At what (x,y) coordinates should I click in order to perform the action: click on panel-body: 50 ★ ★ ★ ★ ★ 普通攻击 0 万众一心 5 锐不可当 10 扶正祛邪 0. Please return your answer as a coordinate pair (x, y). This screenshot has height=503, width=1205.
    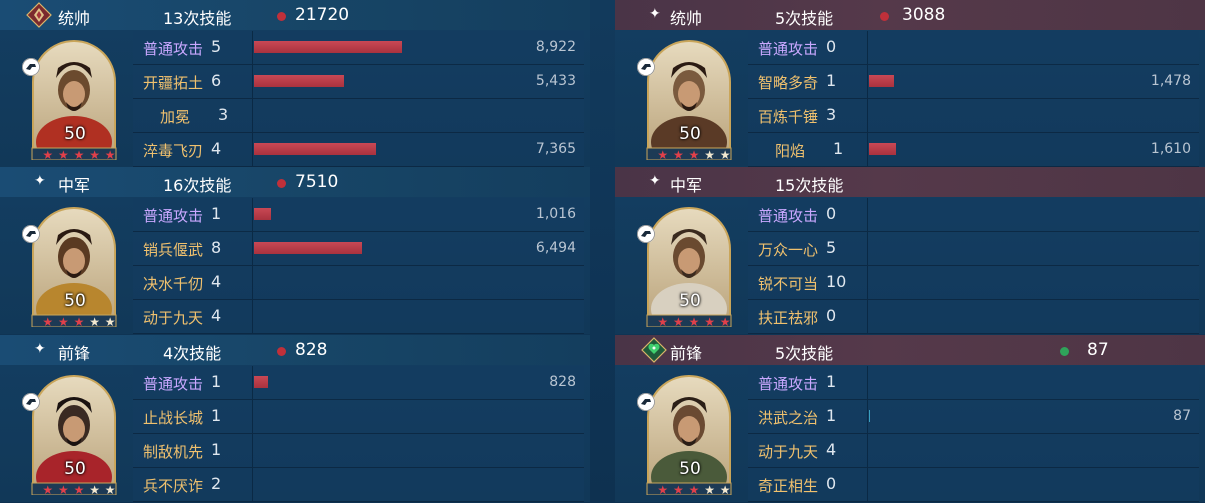
    Looking at the image, I should click on (910, 265).